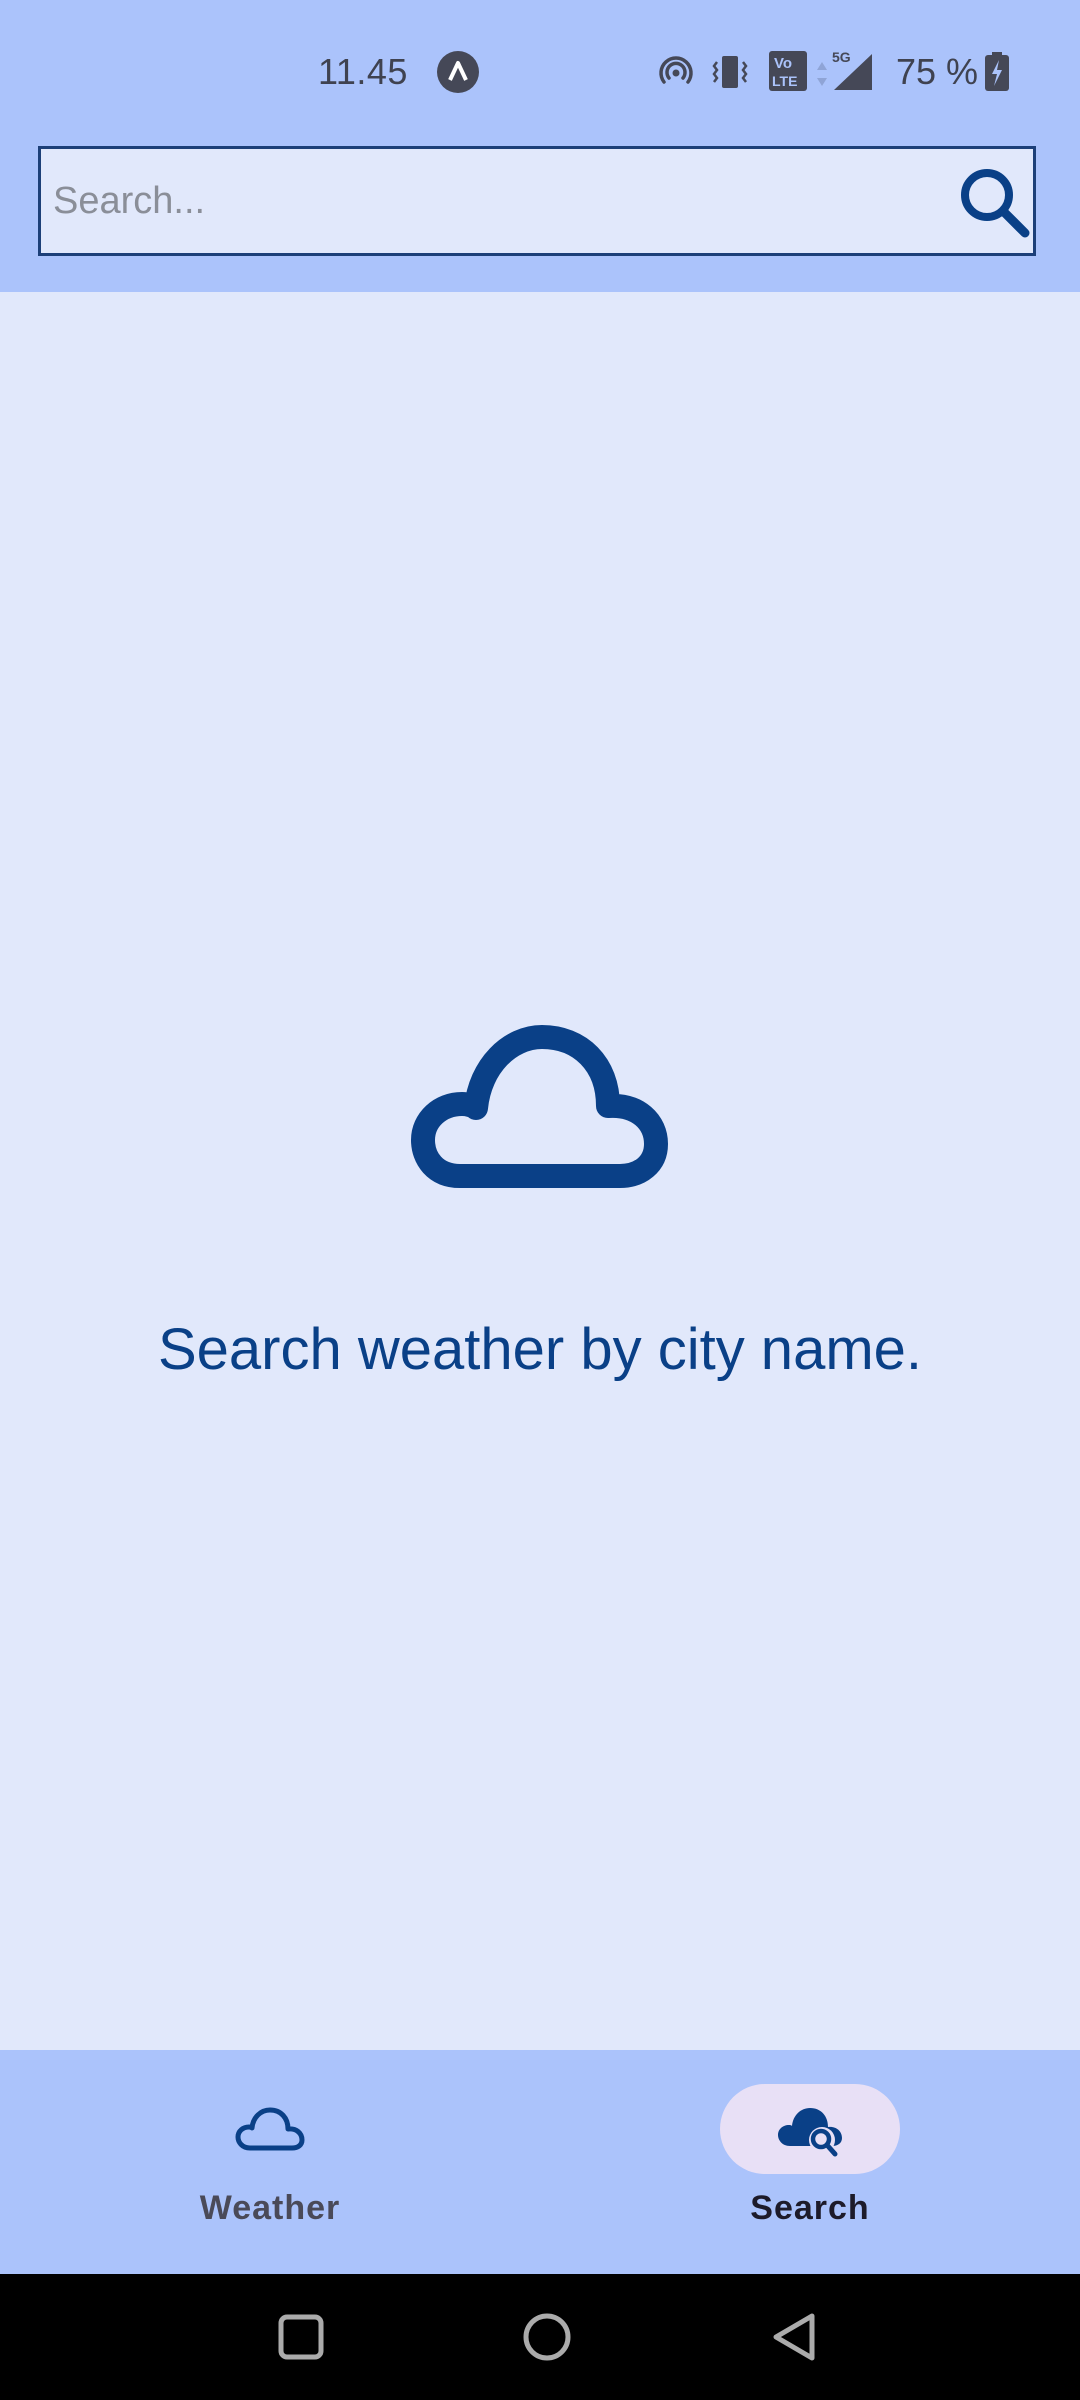 Image resolution: width=1080 pixels, height=2400 pixels. I want to click on nav-item-weather: Weather, so click(270, 2162).